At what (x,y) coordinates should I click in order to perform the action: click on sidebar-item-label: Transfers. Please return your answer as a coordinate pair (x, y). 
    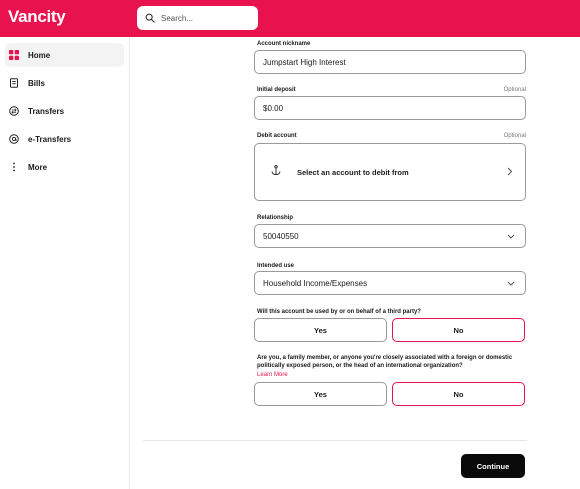
    Looking at the image, I should click on (46, 111).